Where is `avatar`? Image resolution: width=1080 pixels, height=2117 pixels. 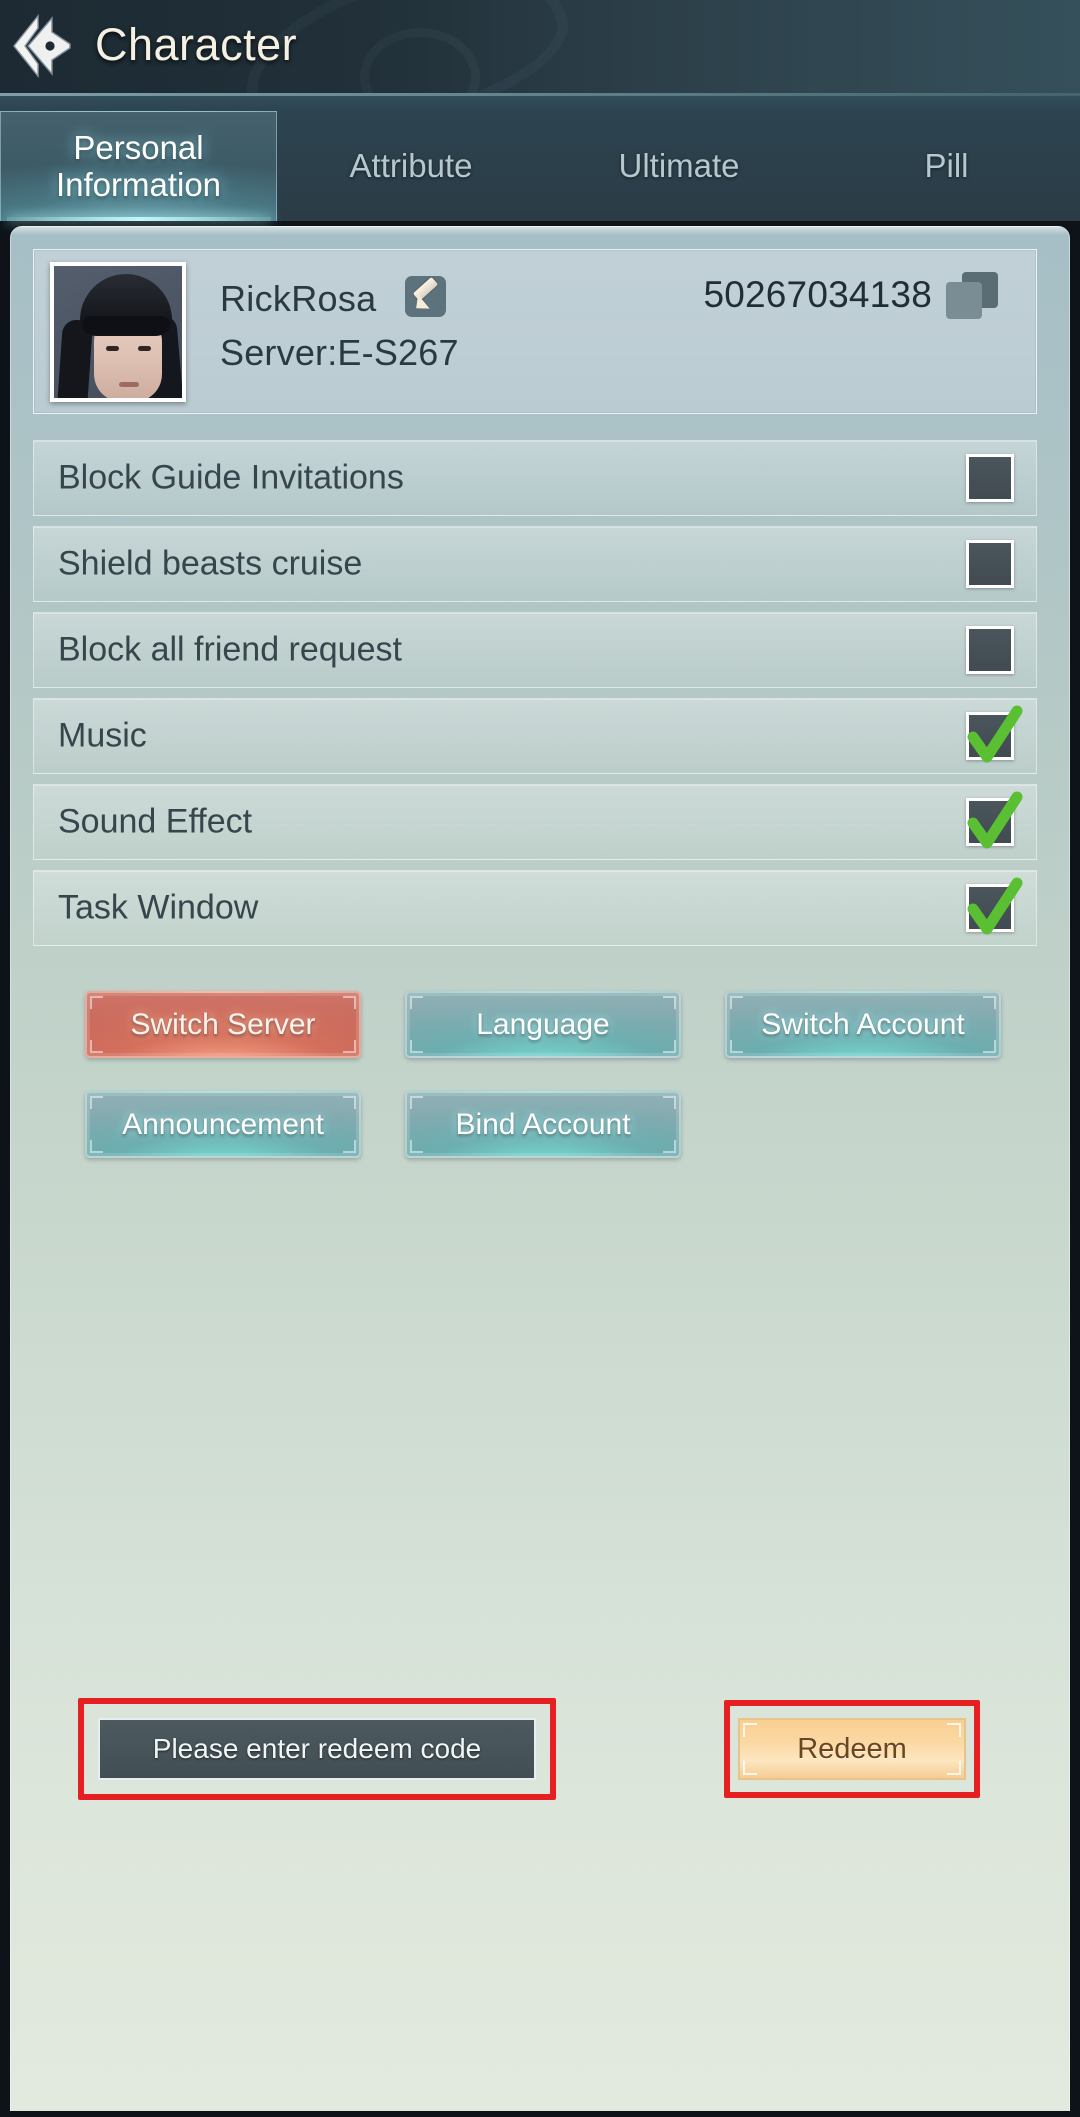 avatar is located at coordinates (118, 332).